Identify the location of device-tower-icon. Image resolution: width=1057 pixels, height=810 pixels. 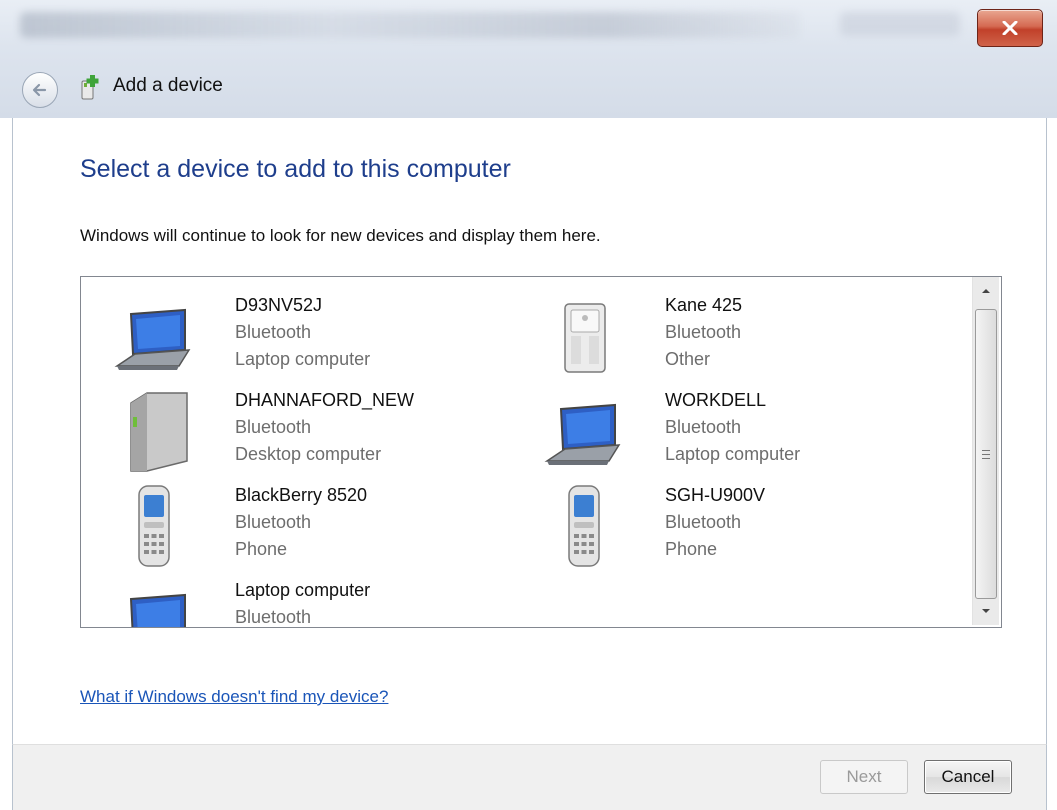
(588, 337).